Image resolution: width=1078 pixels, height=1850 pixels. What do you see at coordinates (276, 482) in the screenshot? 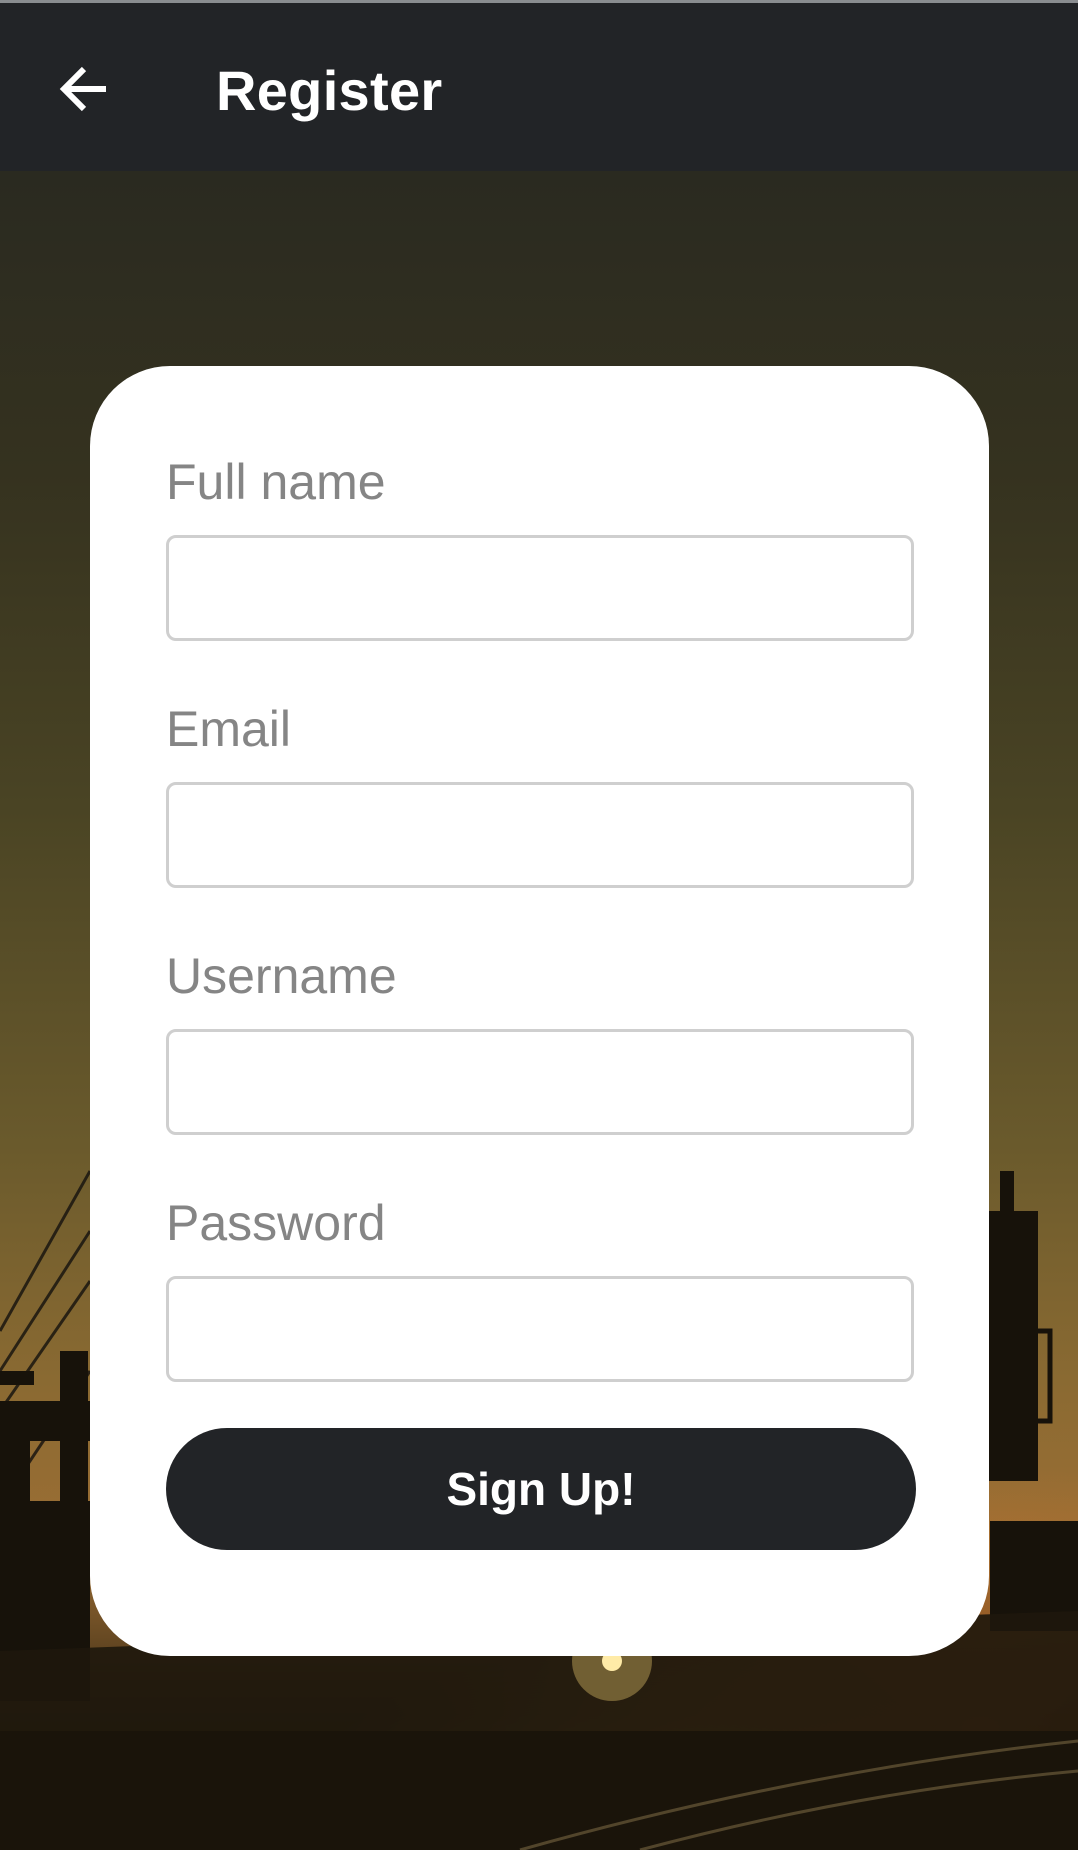
I see `full-name-label: Full name` at bounding box center [276, 482].